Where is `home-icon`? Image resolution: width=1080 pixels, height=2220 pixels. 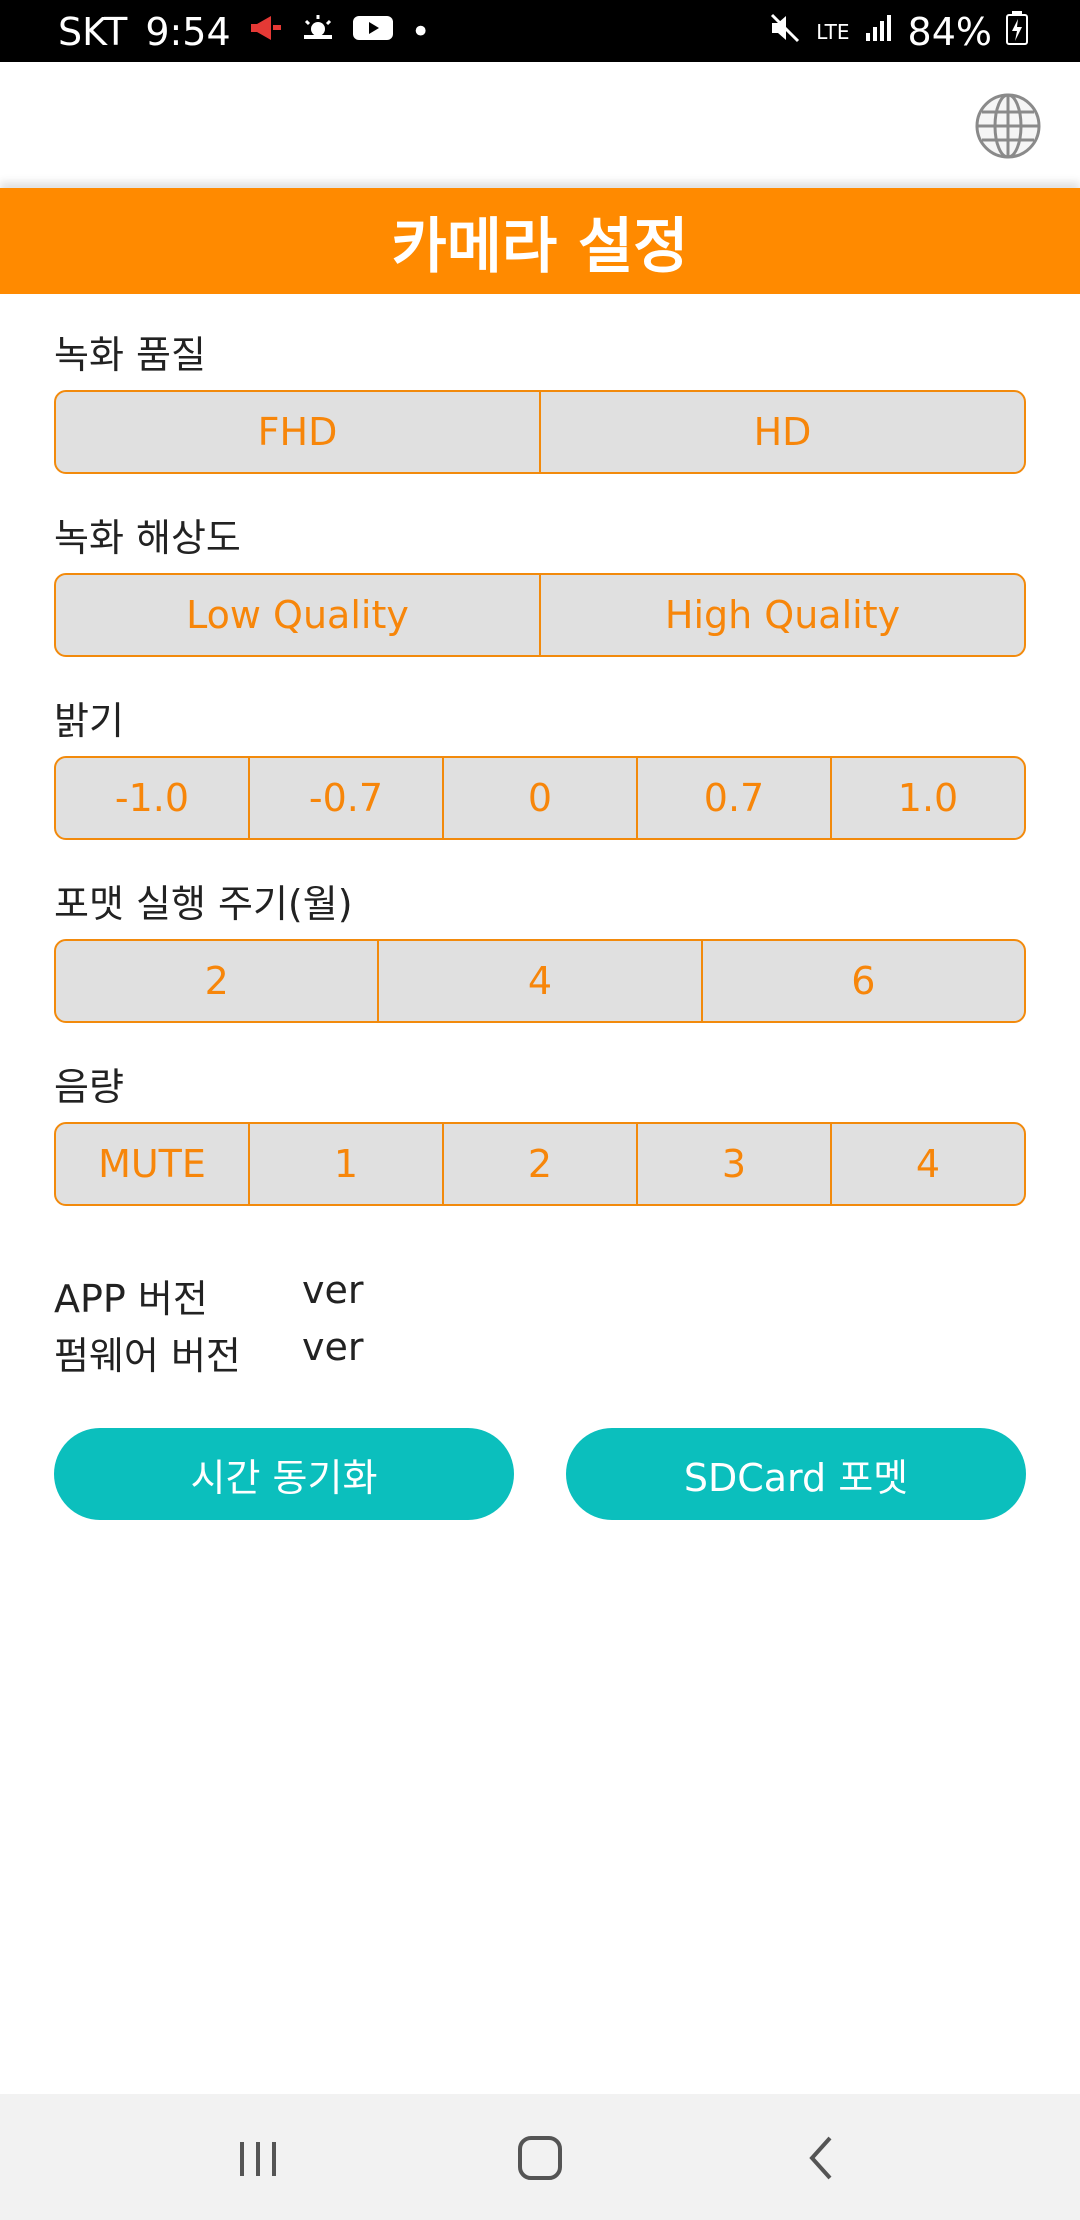
home-icon is located at coordinates (540, 2158).